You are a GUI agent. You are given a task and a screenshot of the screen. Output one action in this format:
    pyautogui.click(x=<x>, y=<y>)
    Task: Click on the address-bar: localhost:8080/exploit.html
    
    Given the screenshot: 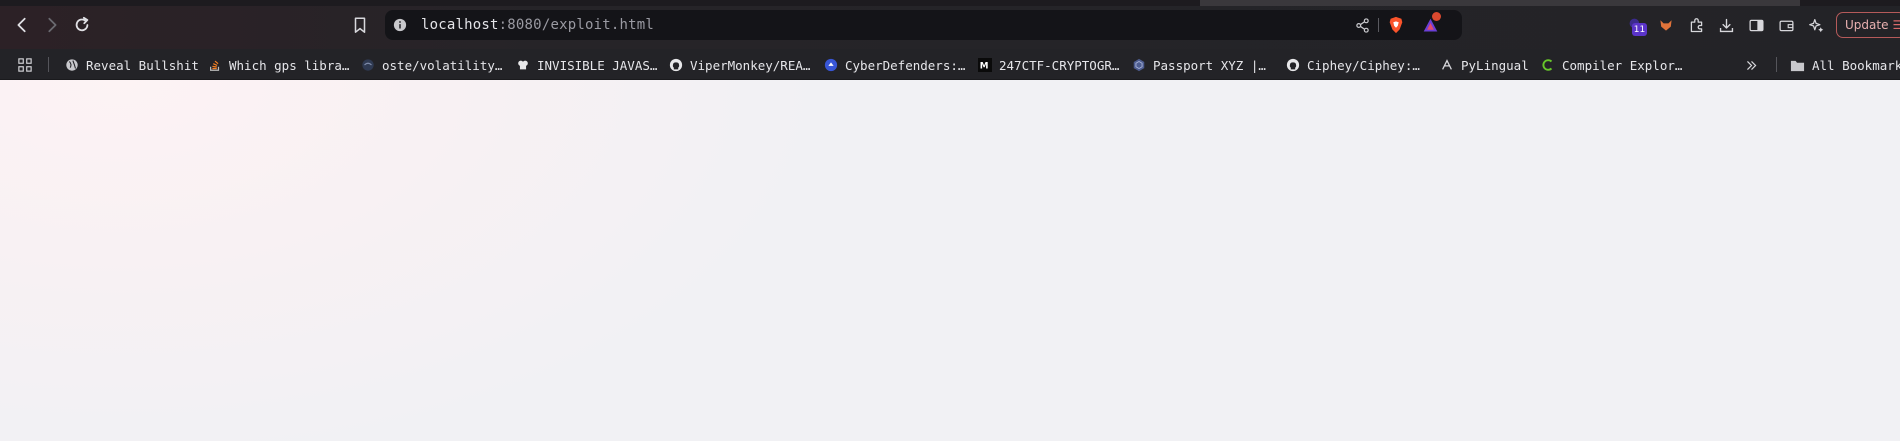 What is the action you would take?
    pyautogui.click(x=923, y=25)
    